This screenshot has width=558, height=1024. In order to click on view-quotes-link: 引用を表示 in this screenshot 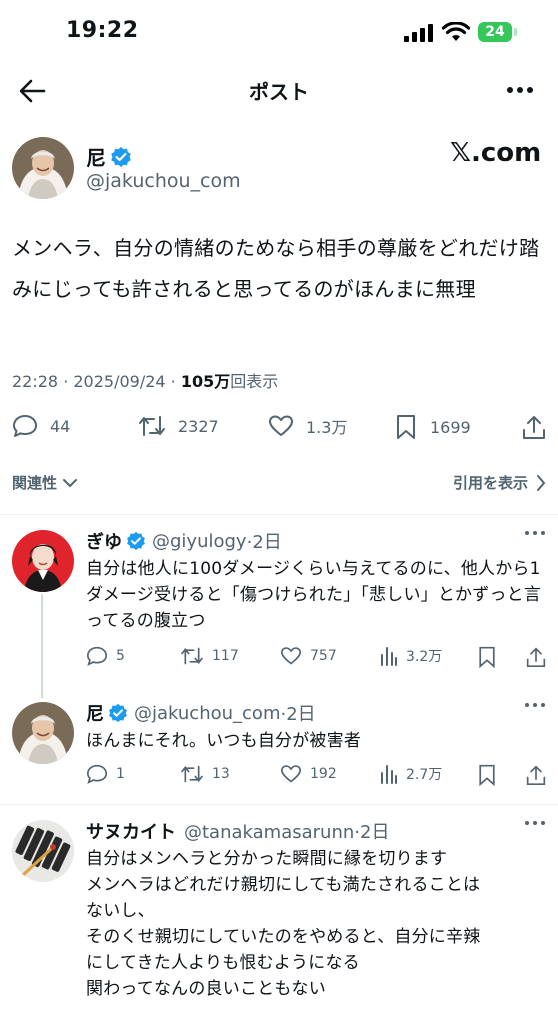, I will do `click(499, 482)`.